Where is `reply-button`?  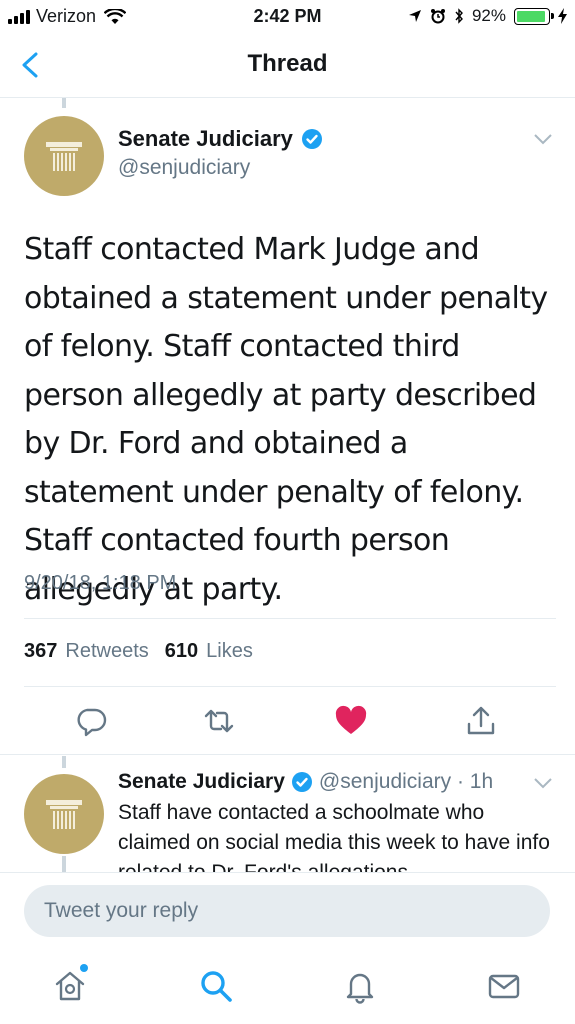 reply-button is located at coordinates (91, 721).